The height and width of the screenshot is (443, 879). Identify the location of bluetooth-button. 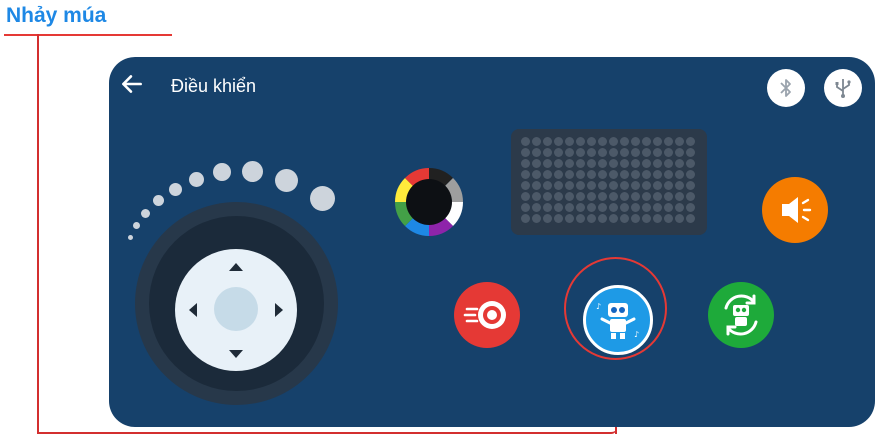
(786, 88).